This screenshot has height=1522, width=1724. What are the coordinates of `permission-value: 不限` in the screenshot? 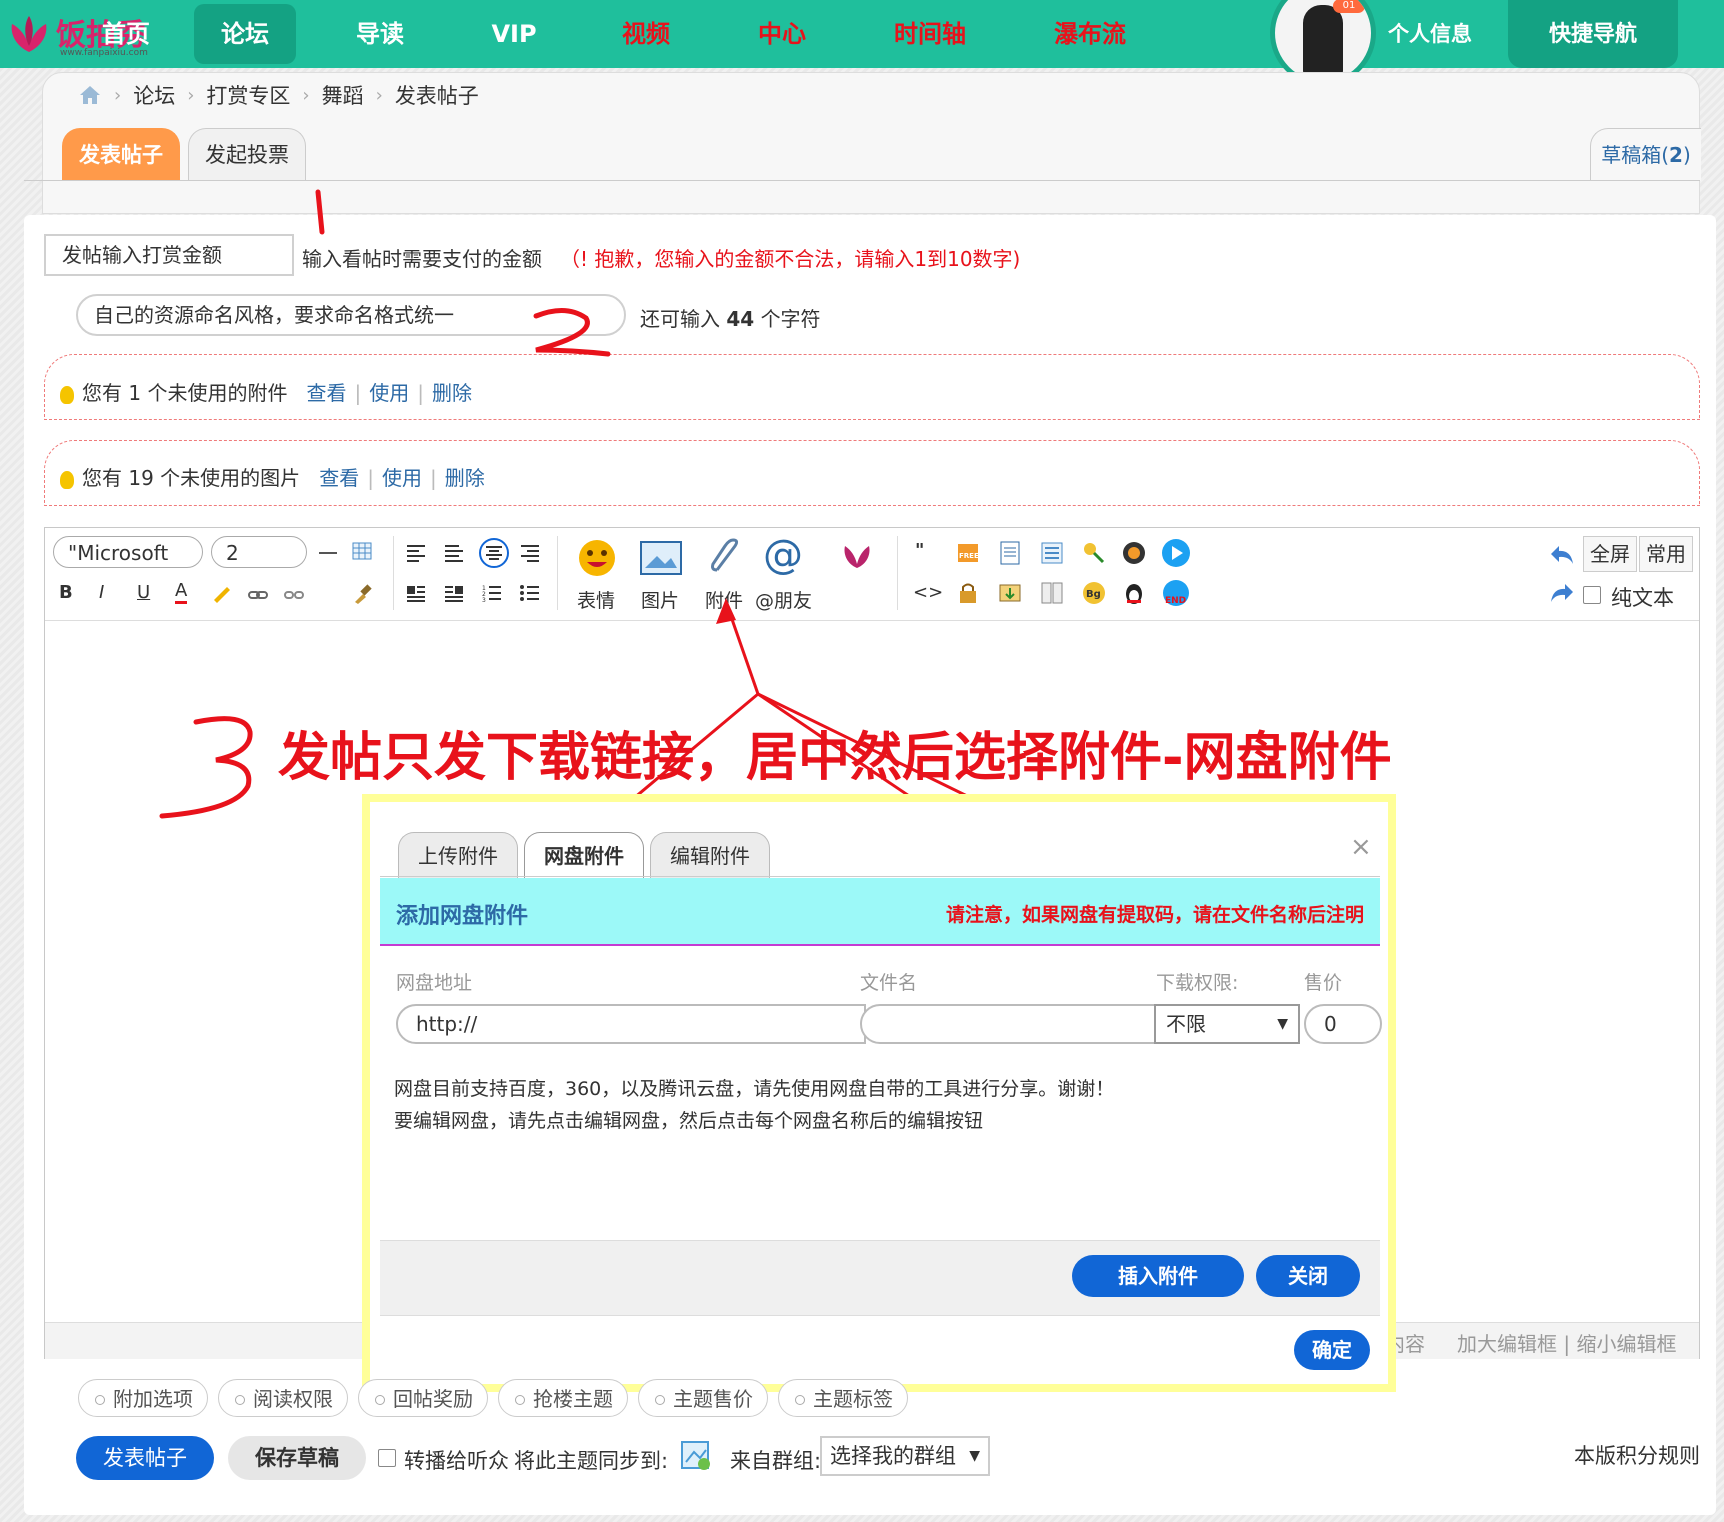 It's located at (1186, 1024).